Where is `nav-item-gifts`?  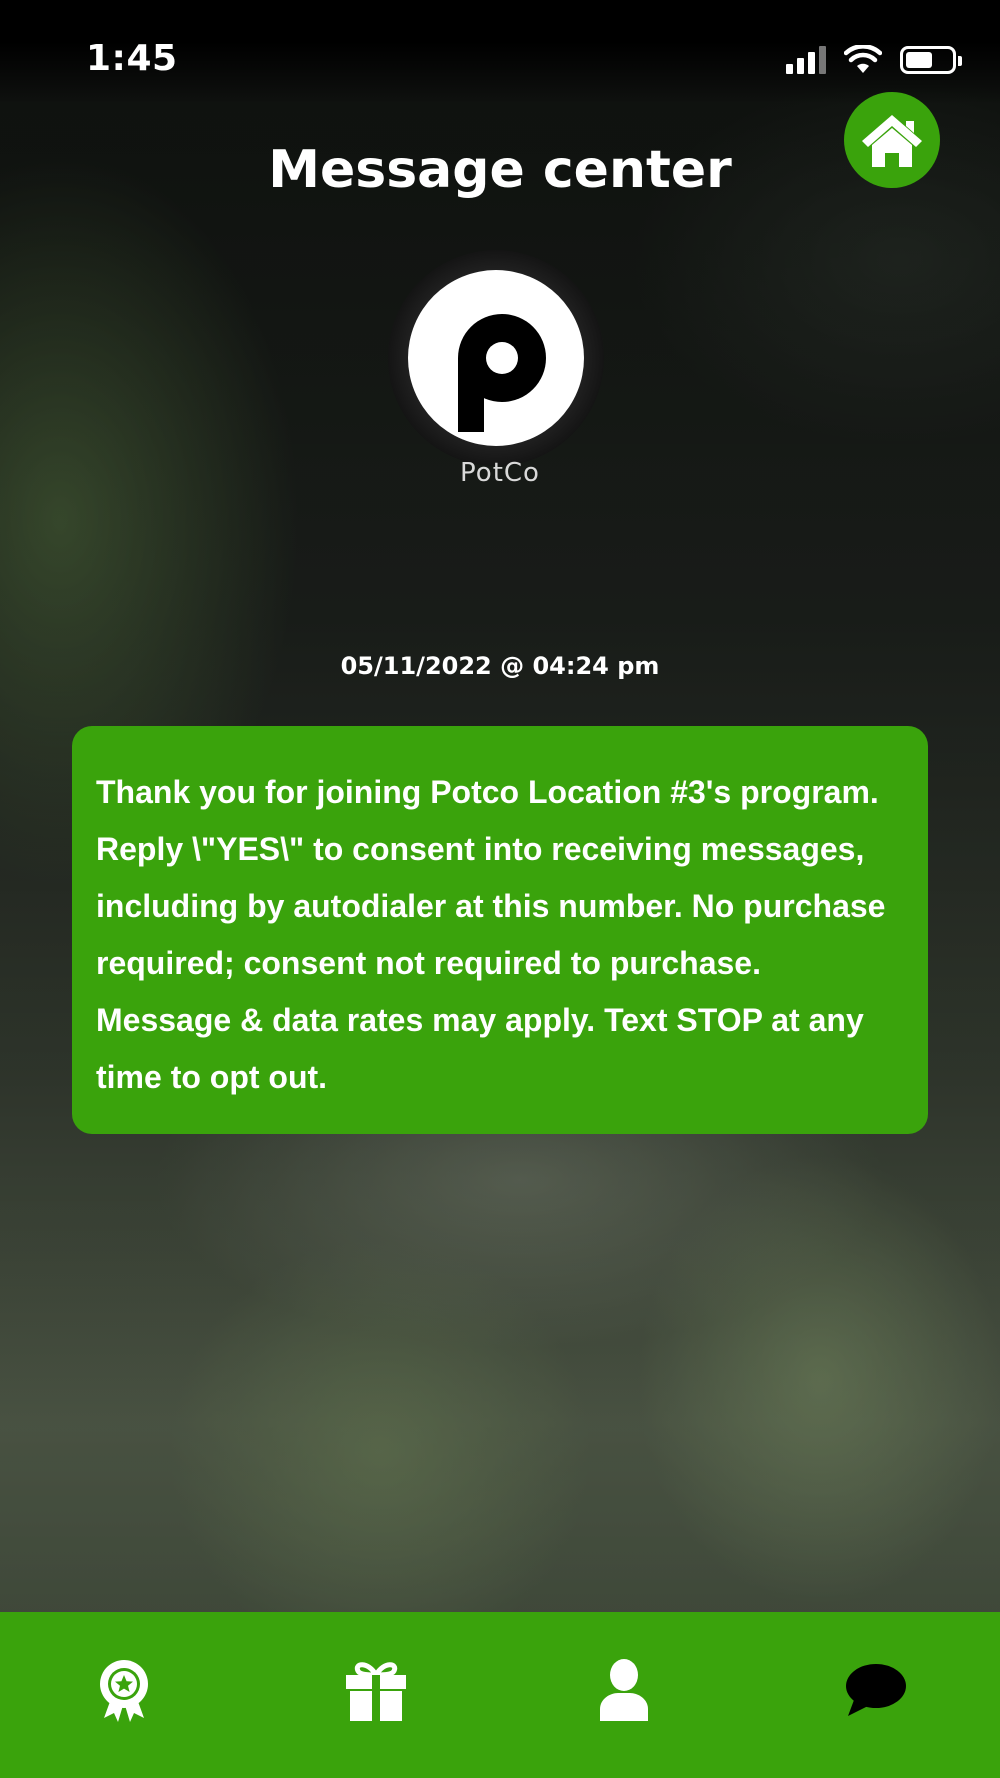
nav-item-gifts is located at coordinates (376, 1690).